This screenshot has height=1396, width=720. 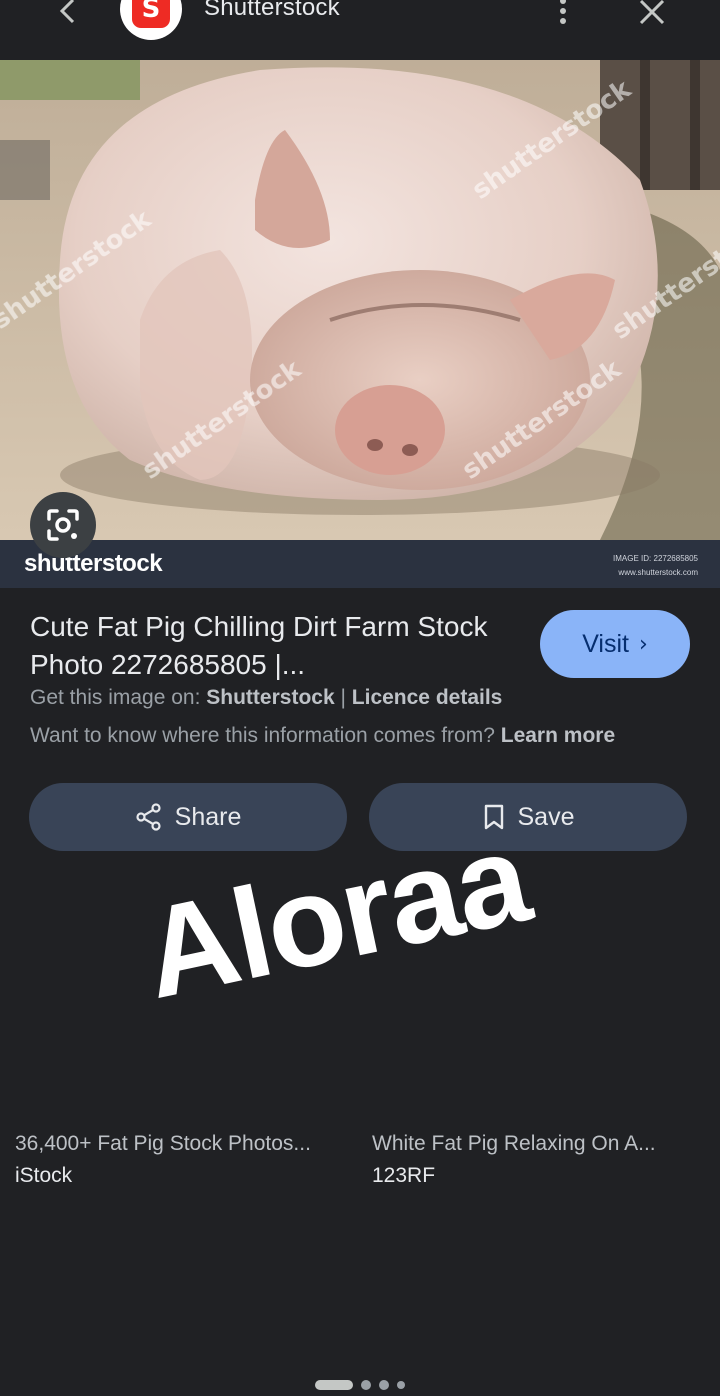 I want to click on licence-details-link: Licence details, so click(x=427, y=697).